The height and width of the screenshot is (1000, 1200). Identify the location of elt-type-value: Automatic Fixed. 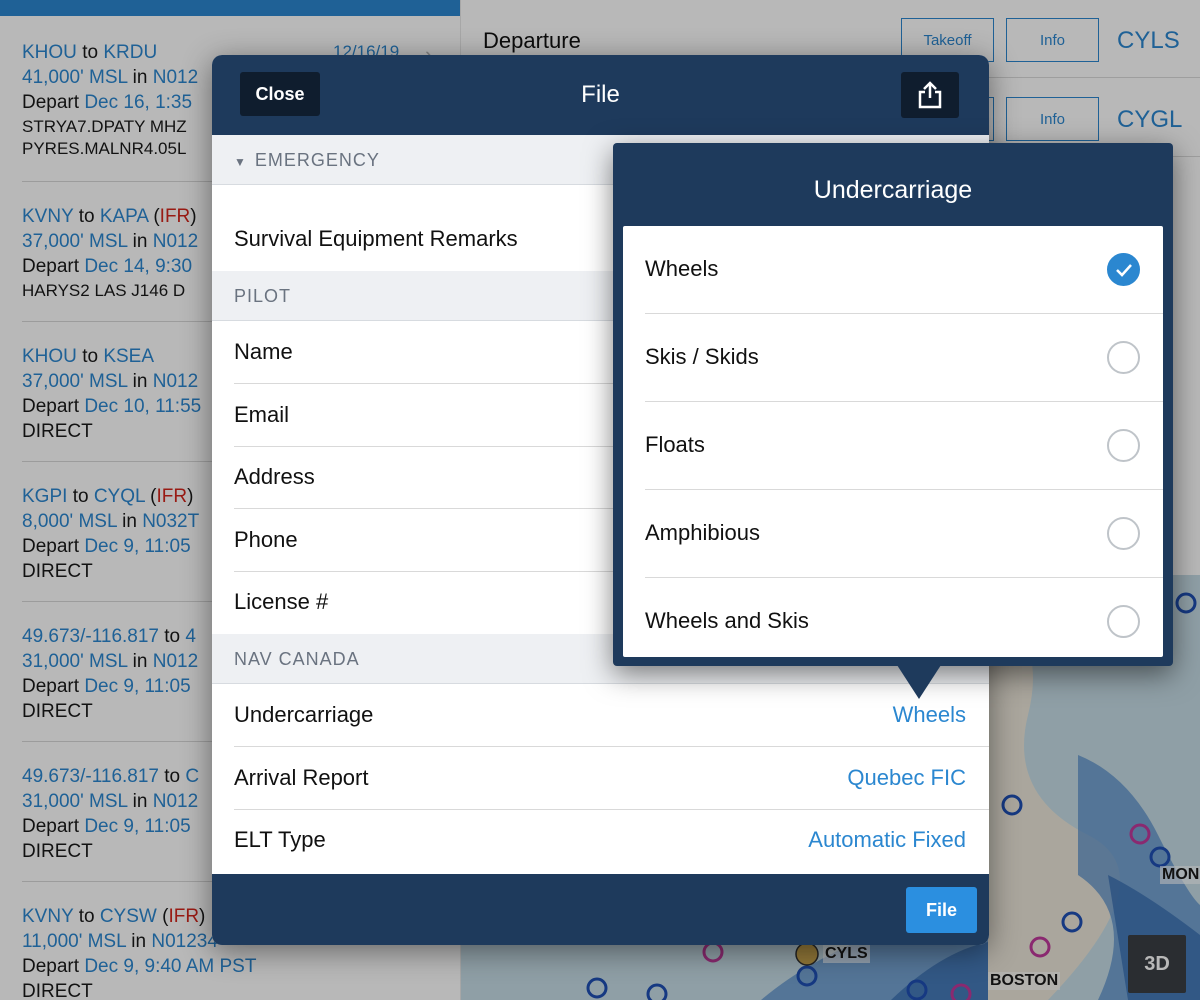
(887, 840).